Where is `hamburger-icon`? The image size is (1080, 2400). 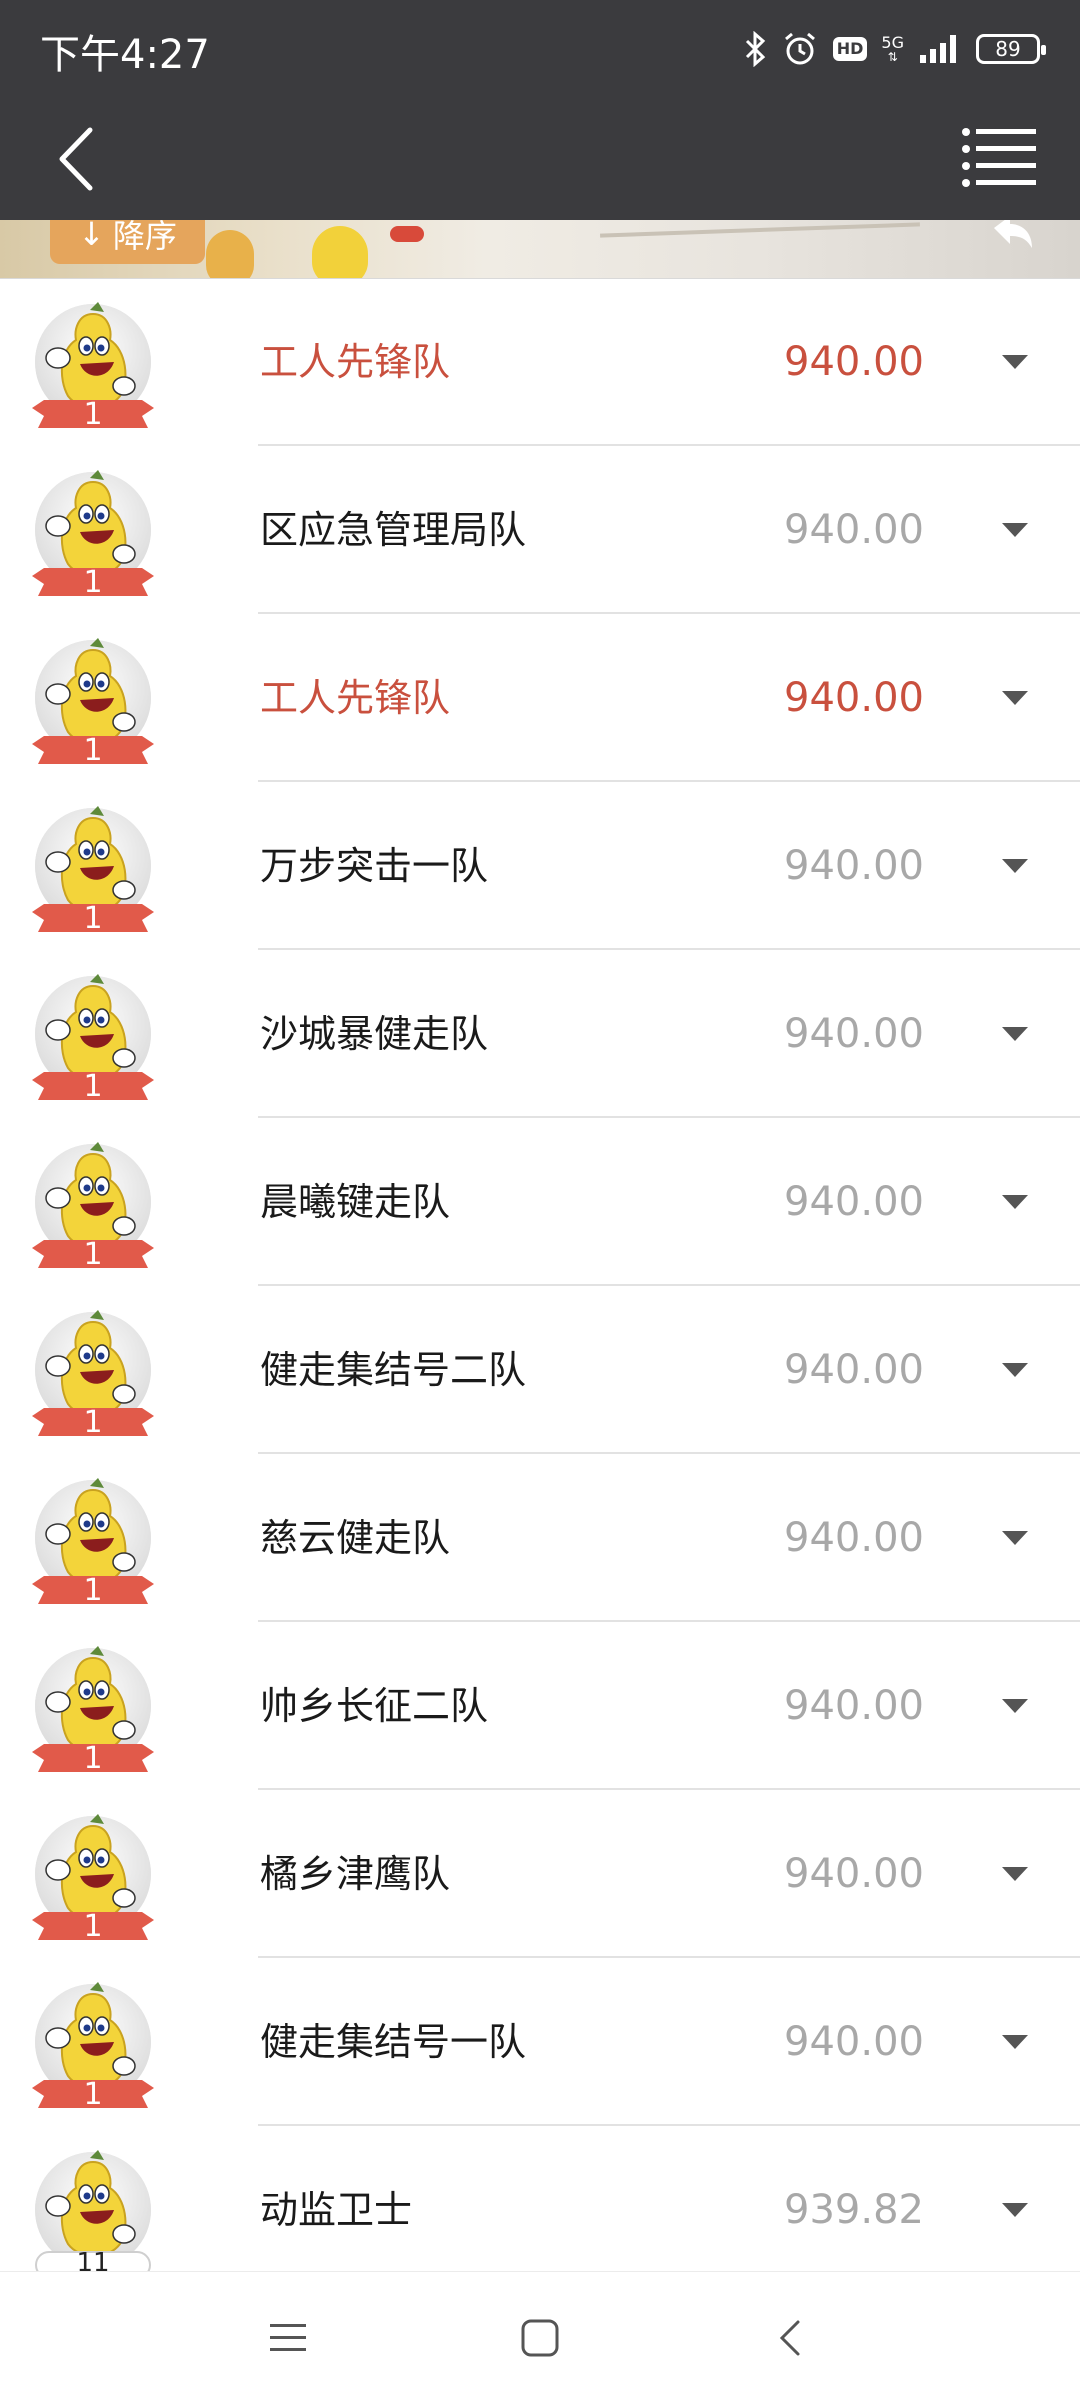
hamburger-icon is located at coordinates (288, 2337).